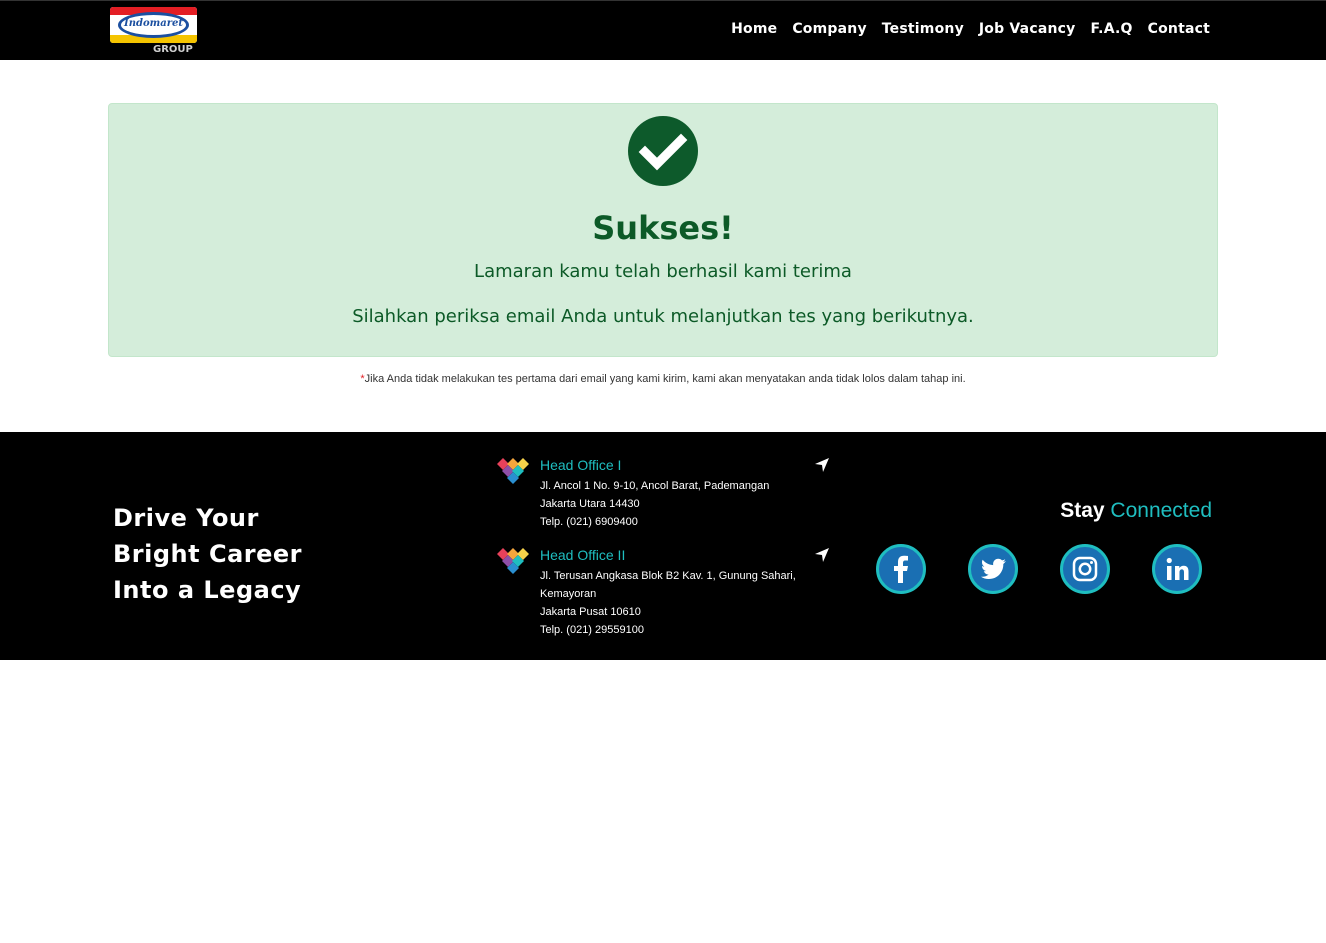 Image resolution: width=1326 pixels, height=943 pixels. Describe the element at coordinates (1161, 510) in the screenshot. I see `connected-text: Connected` at that location.